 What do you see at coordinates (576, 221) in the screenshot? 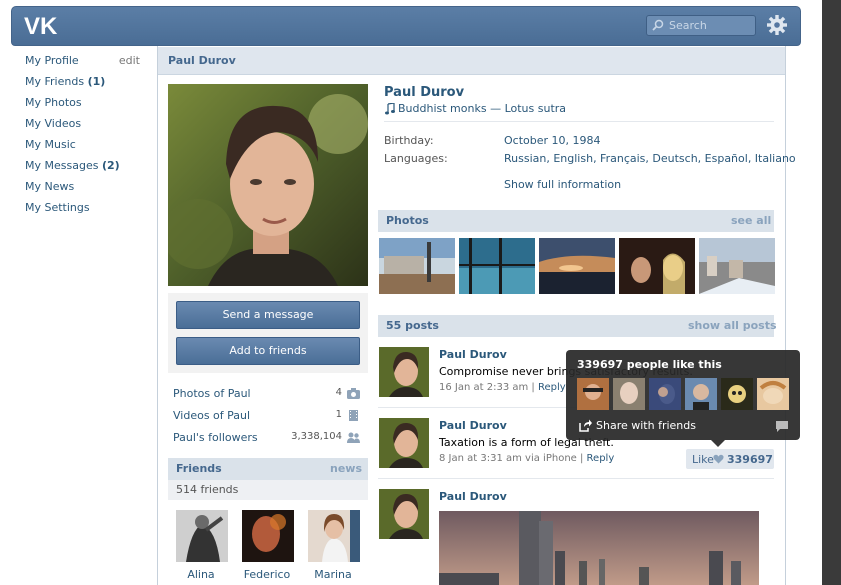
I see `photos-header` at bounding box center [576, 221].